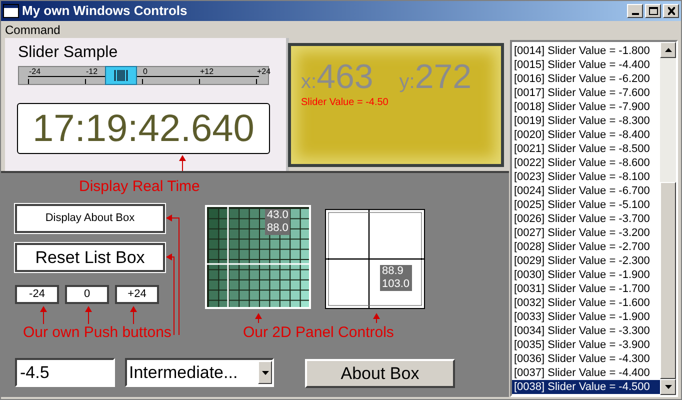  Describe the element at coordinates (586, 387) in the screenshot. I see `log-item: [0038] Slider Value = -4.500` at that location.